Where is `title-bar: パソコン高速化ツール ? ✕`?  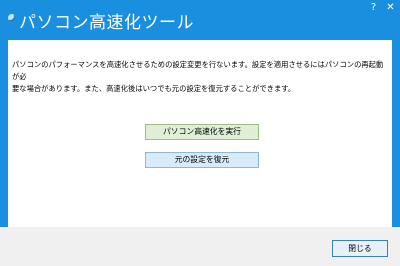
title-bar: パソコン高速化ツール ? ✕ is located at coordinates (200, 19).